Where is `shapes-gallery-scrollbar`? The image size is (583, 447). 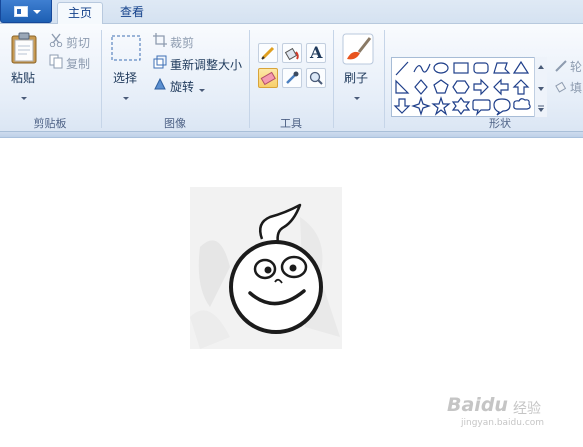
shapes-gallery-scrollbar is located at coordinates (540, 87).